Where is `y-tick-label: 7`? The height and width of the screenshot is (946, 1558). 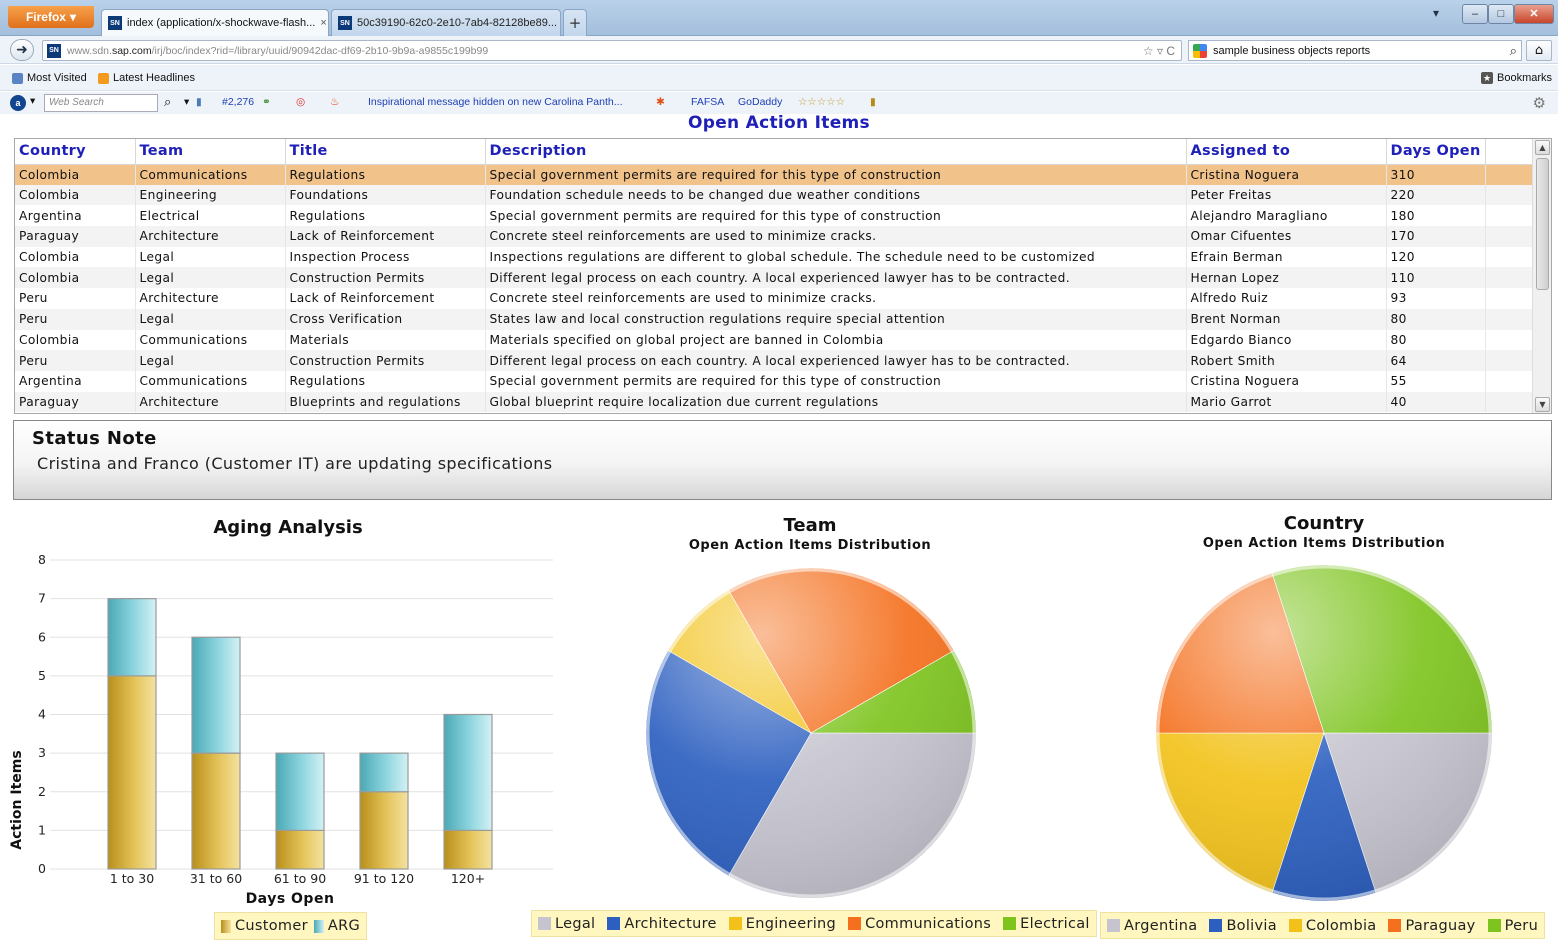
y-tick-label: 7 is located at coordinates (42, 598).